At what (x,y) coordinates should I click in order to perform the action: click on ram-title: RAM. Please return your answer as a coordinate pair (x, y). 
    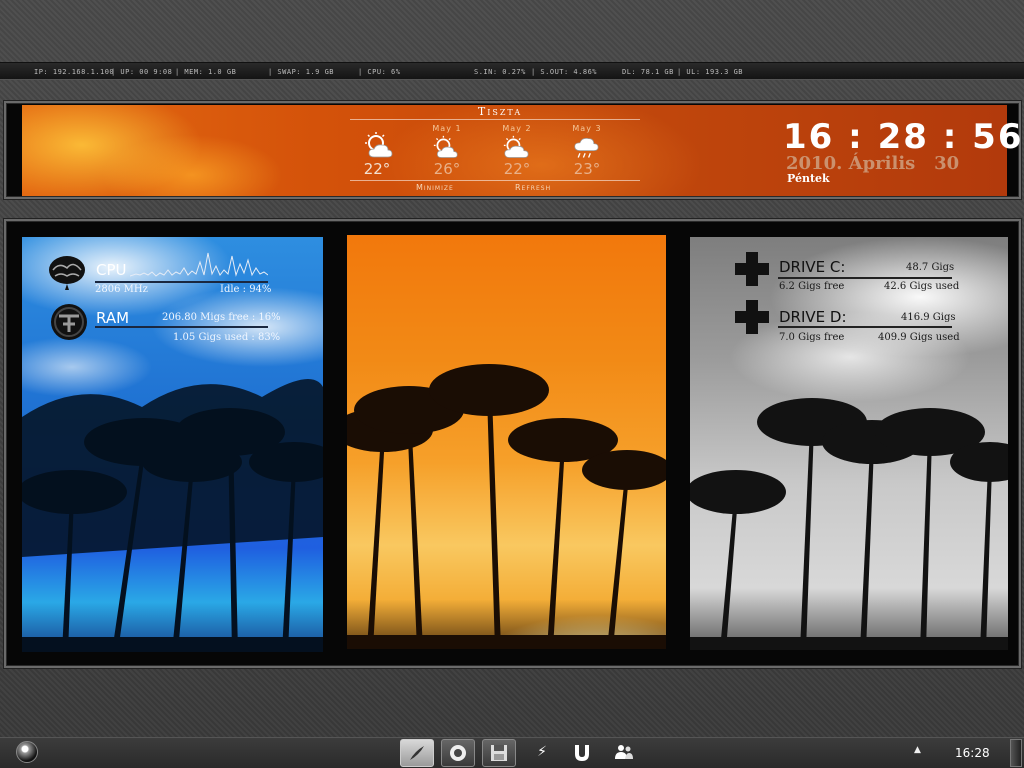
    Looking at the image, I should click on (113, 318).